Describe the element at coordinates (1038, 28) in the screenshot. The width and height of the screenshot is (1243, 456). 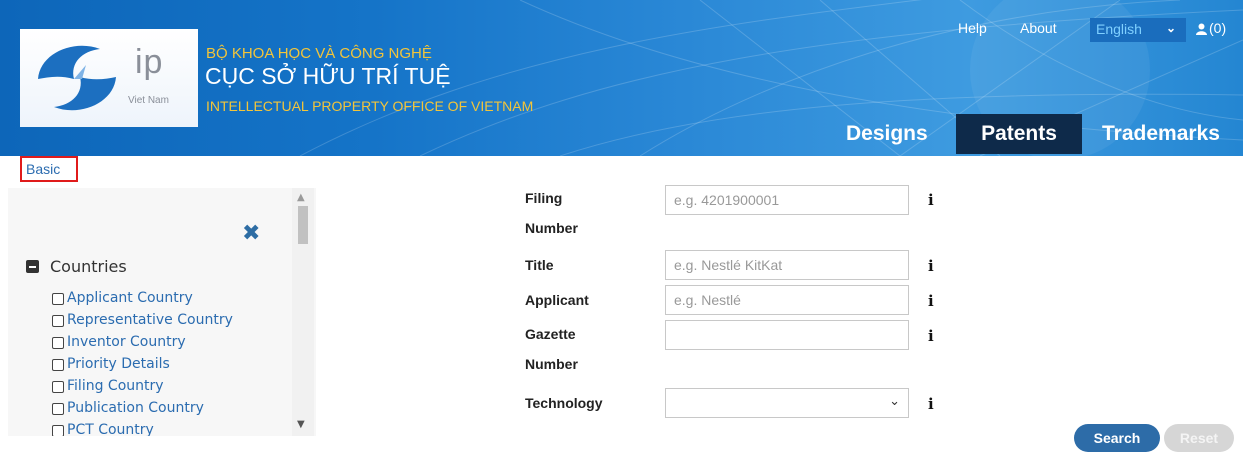
I see `about-link: About` at that location.